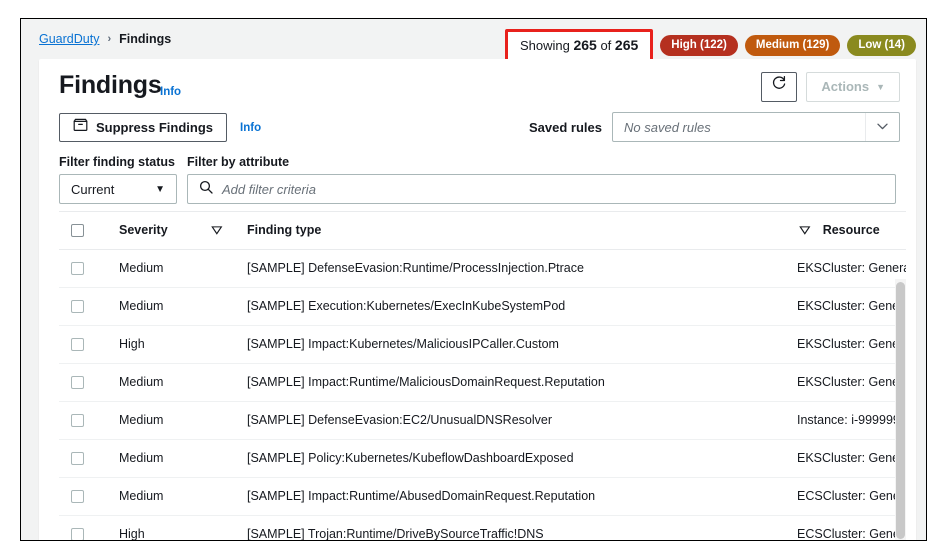 Image resolution: width=931 pixels, height=545 pixels. Describe the element at coordinates (238, 162) in the screenshot. I see `filter-attribute-label: Filter by attribute` at that location.